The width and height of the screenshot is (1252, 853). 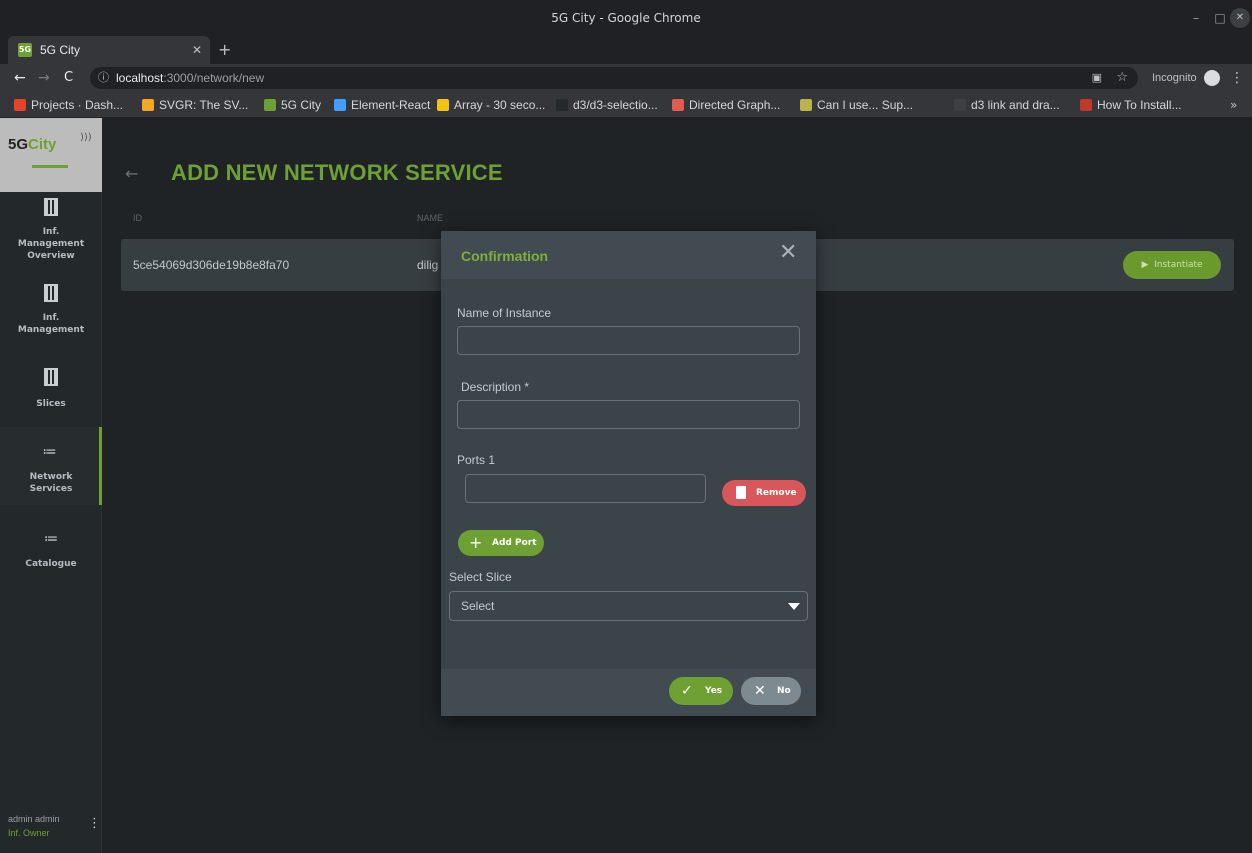 What do you see at coordinates (131, 173) in the screenshot?
I see `back-arrow-icon: ←` at bounding box center [131, 173].